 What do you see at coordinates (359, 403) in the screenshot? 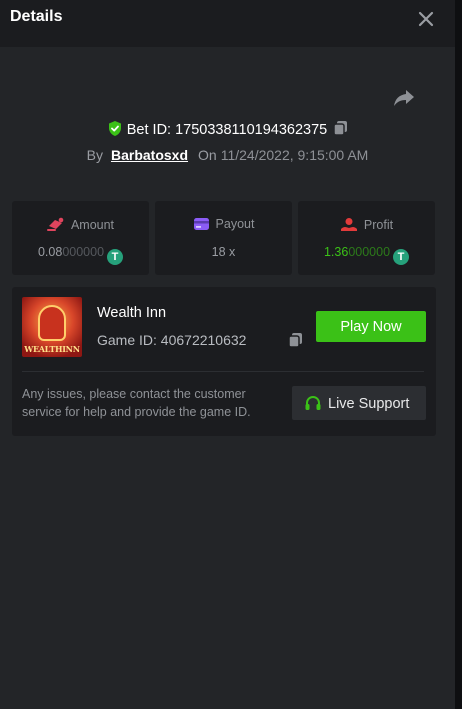
I see `live-support-button: Live Support` at bounding box center [359, 403].